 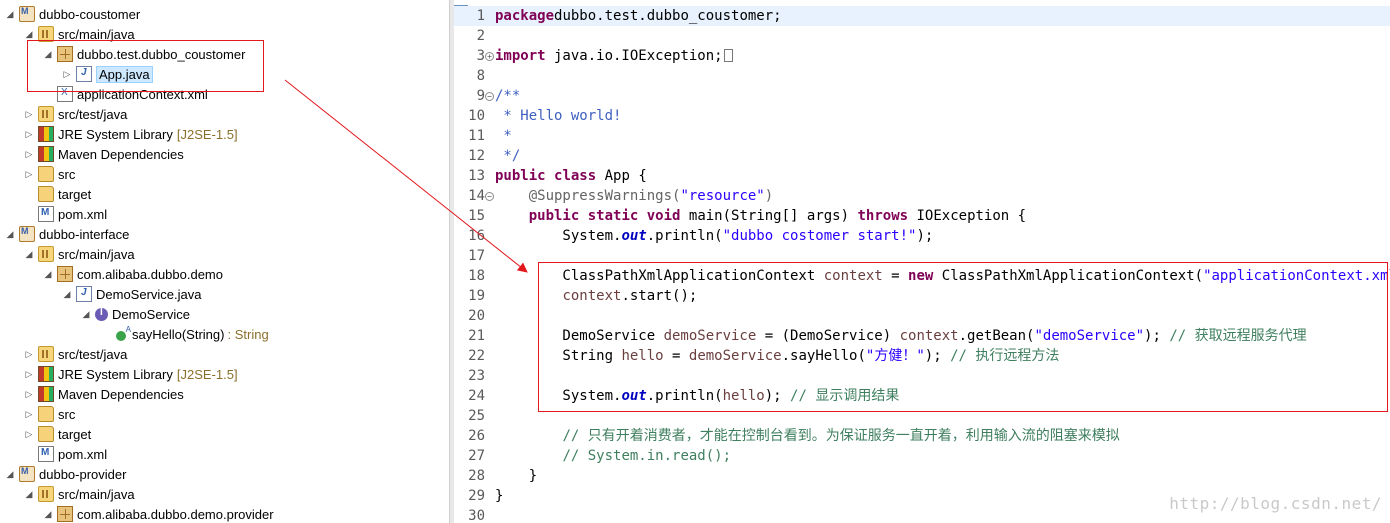 I want to click on tree-item: ◢ com.alibaba.dubbo.demo.provider, so click(x=158, y=513).